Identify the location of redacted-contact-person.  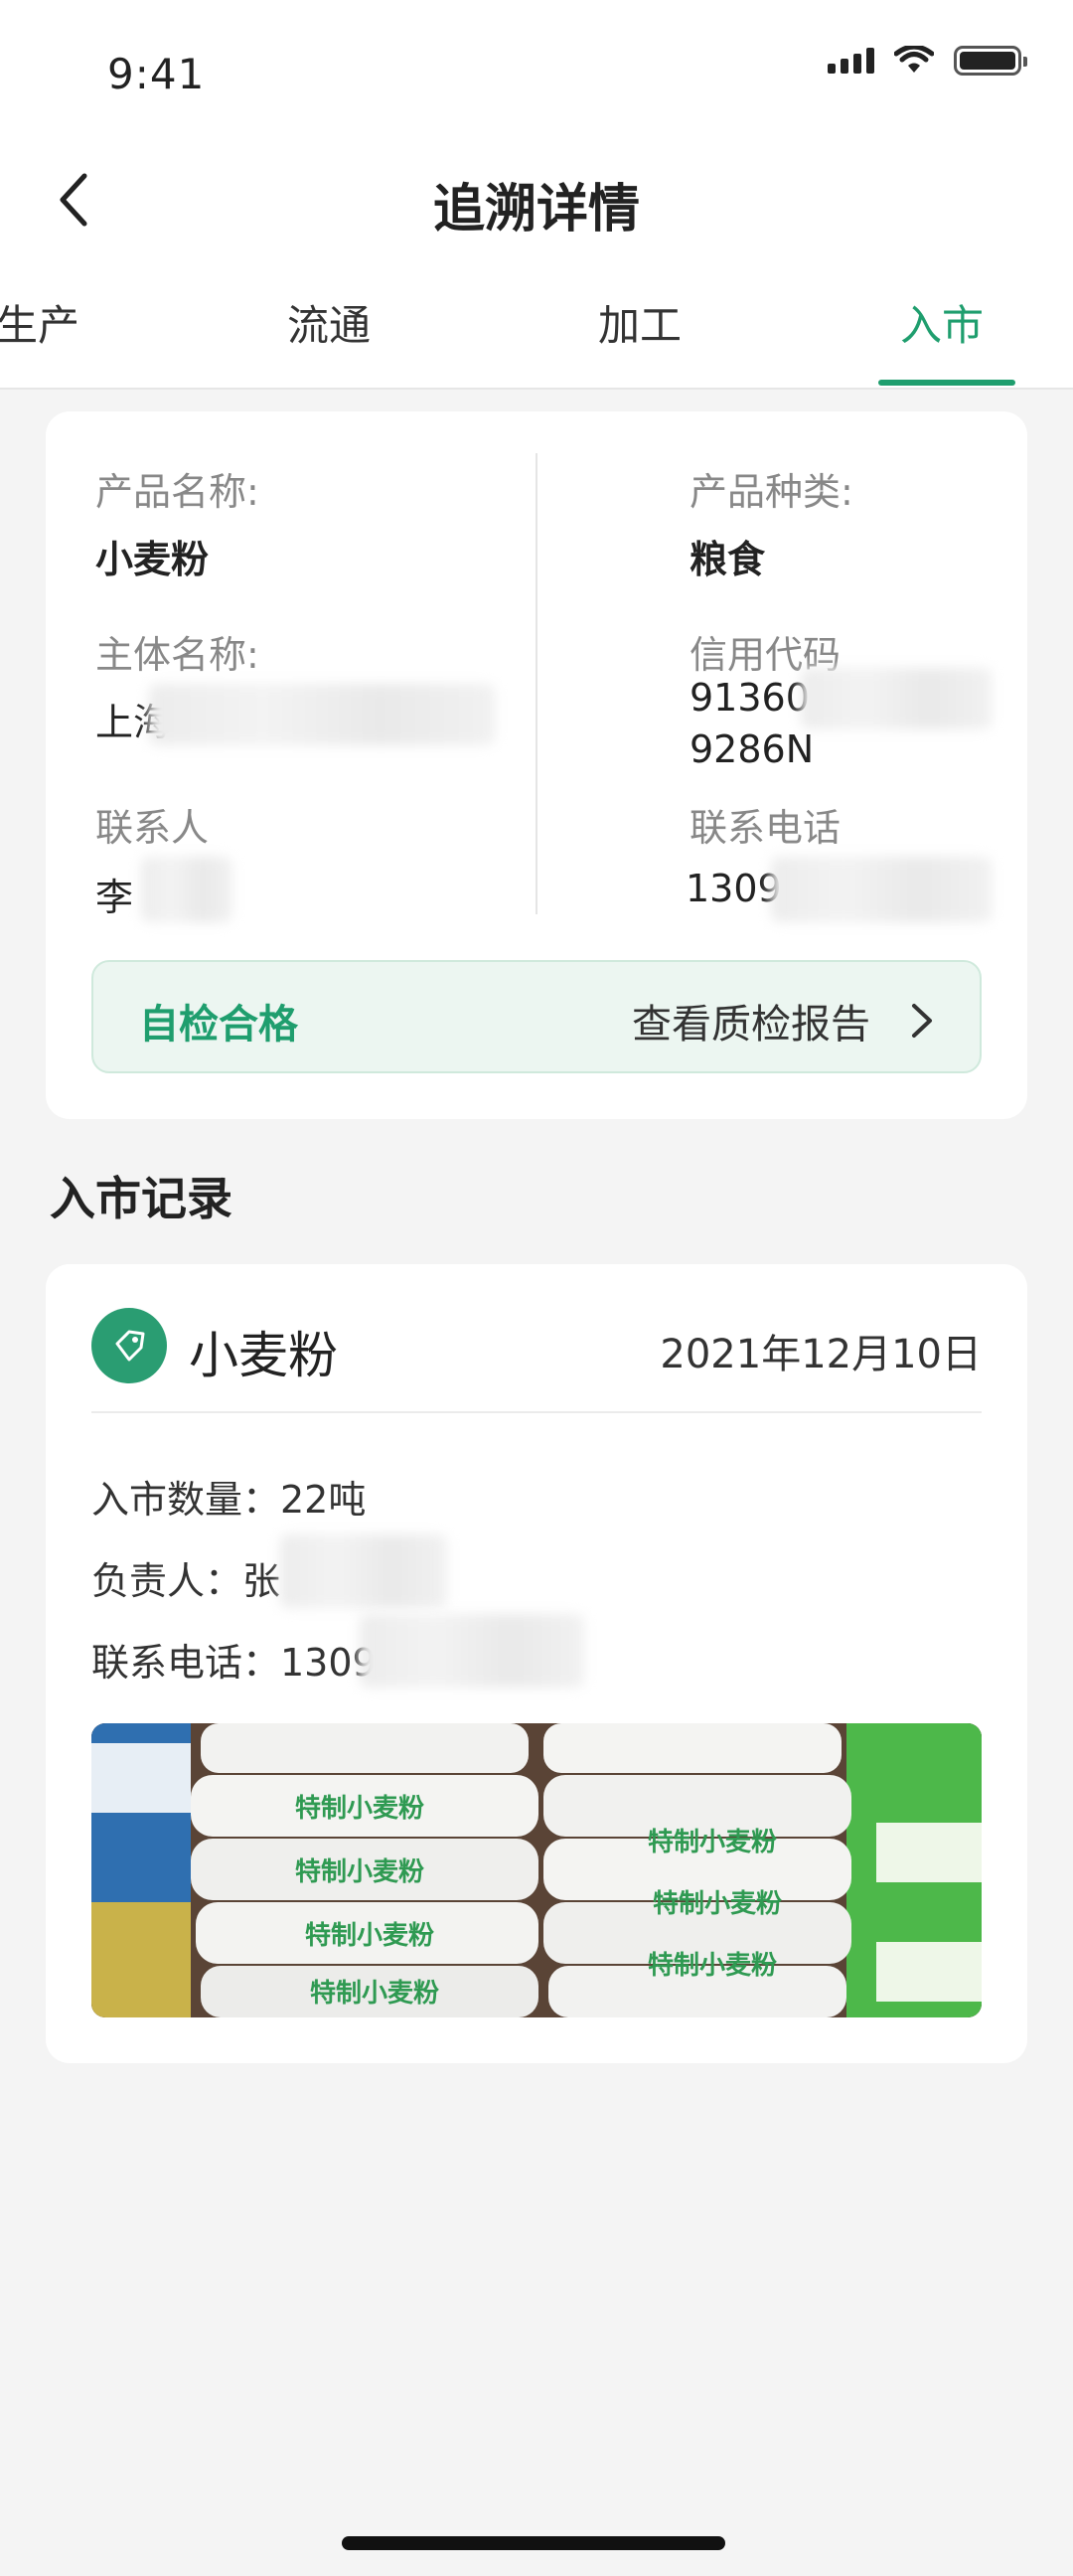
(186, 889).